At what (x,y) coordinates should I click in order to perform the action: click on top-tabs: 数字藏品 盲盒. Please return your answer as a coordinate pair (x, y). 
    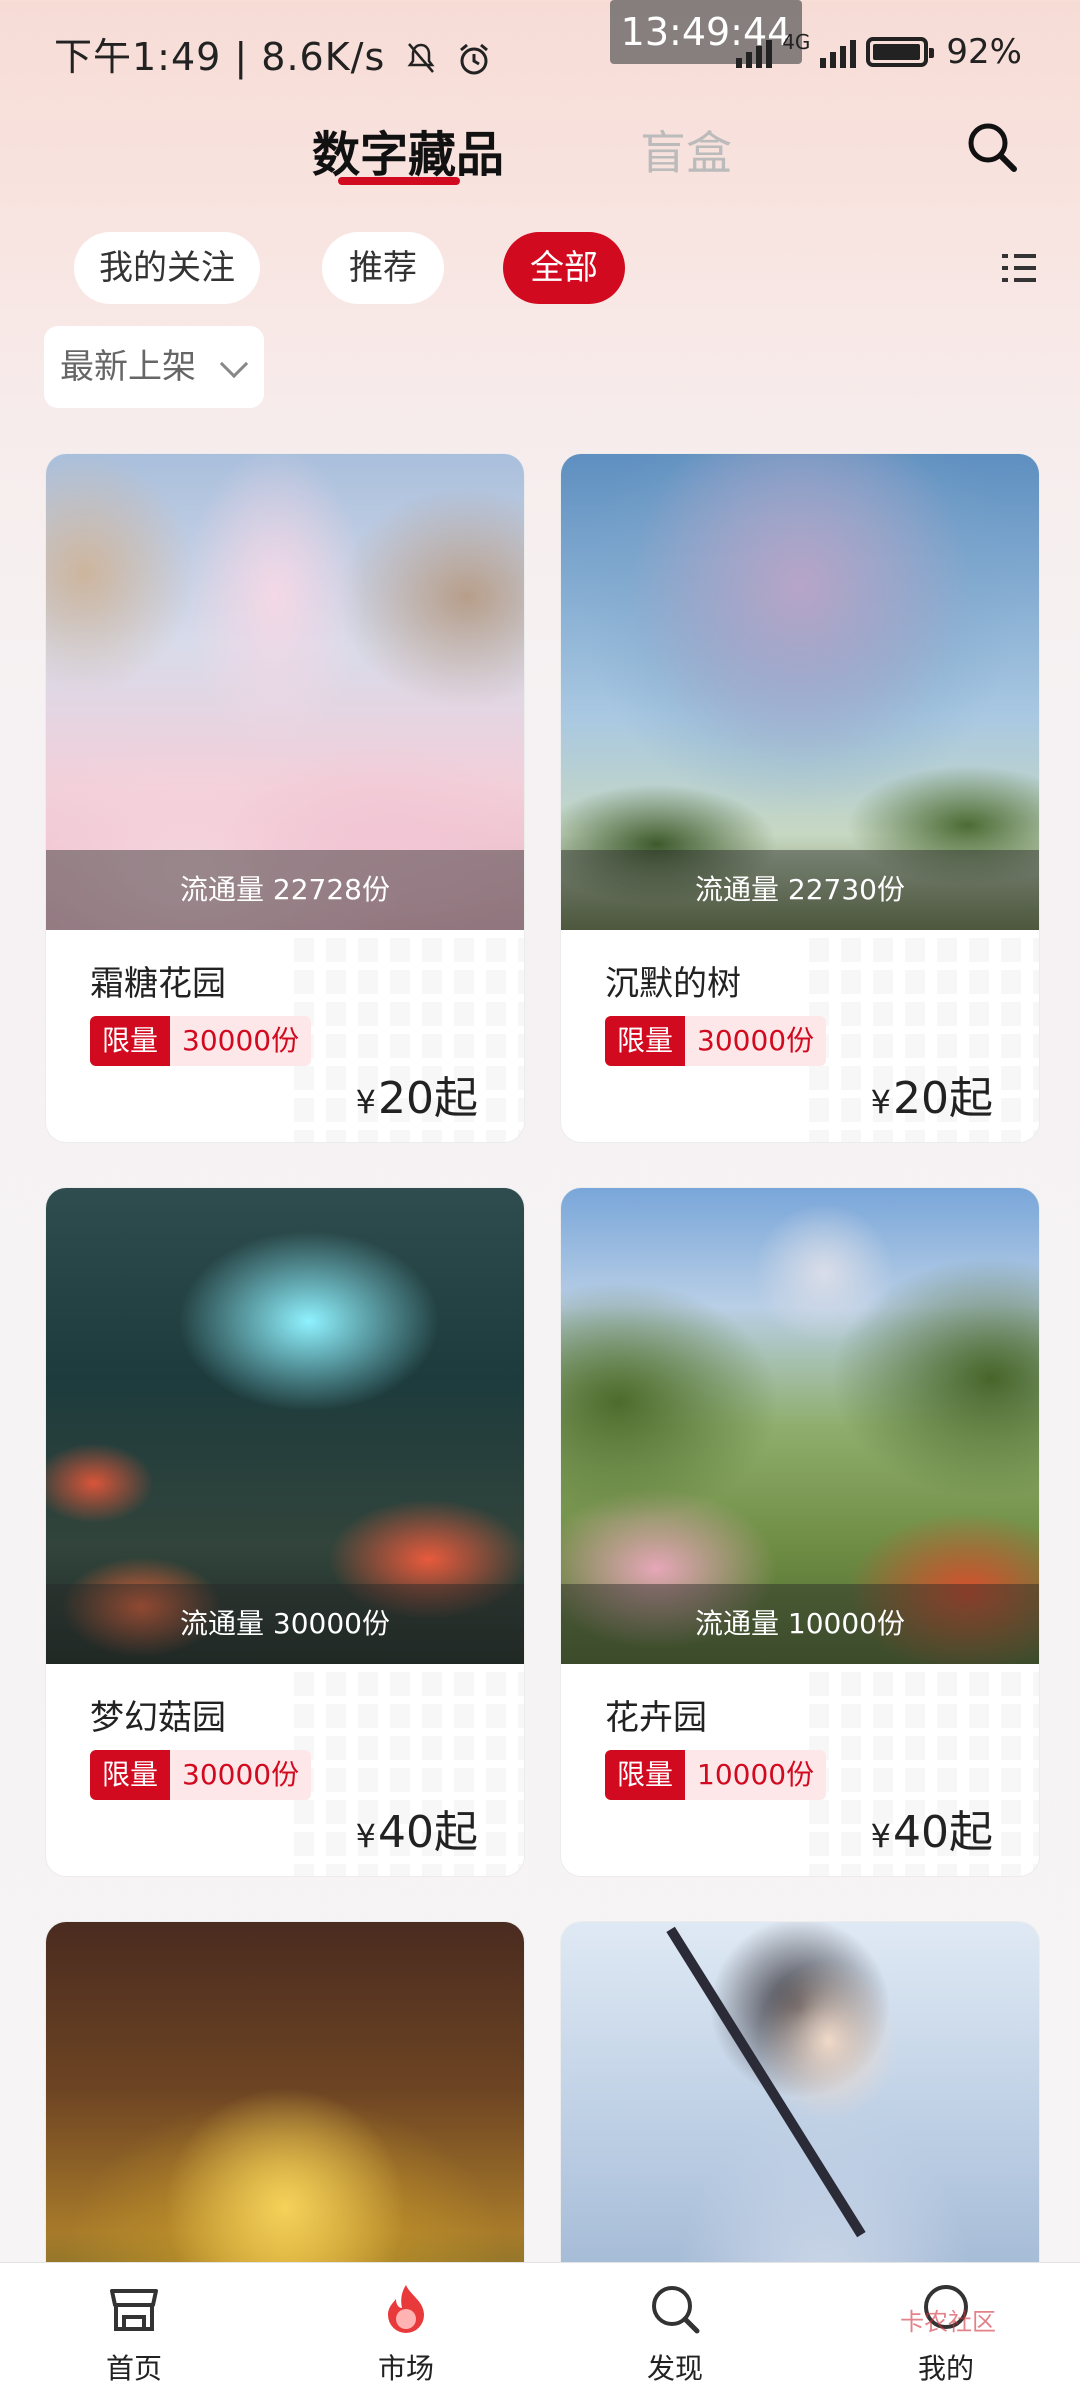
    Looking at the image, I should click on (540, 155).